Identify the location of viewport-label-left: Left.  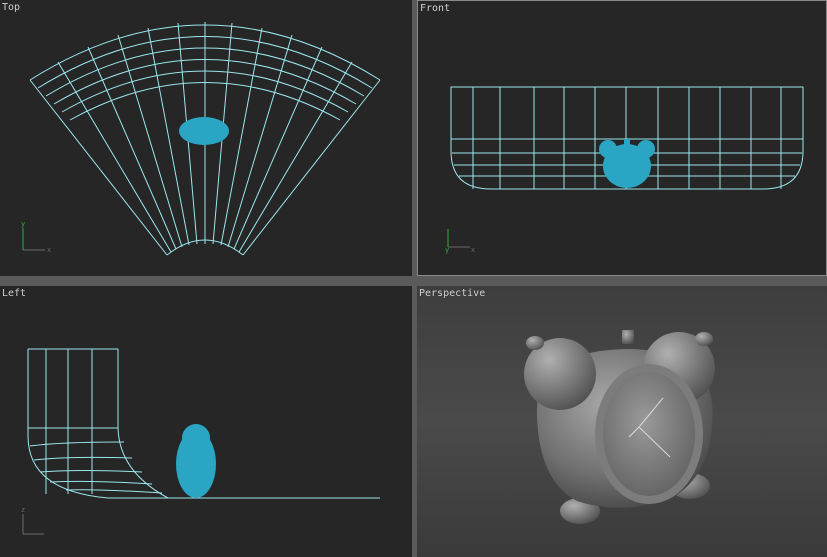
(14, 294).